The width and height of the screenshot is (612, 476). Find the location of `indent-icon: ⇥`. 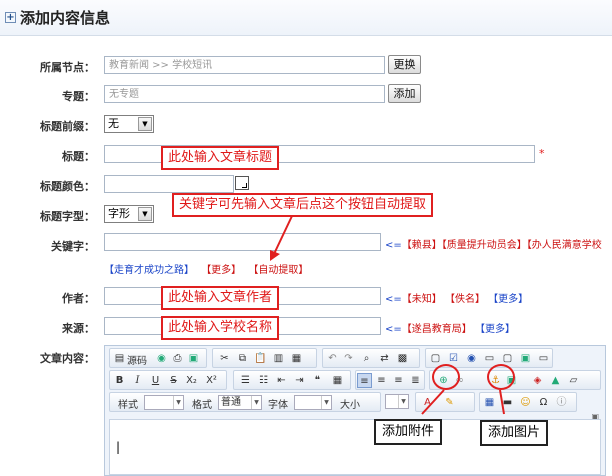

indent-icon: ⇥ is located at coordinates (299, 380).